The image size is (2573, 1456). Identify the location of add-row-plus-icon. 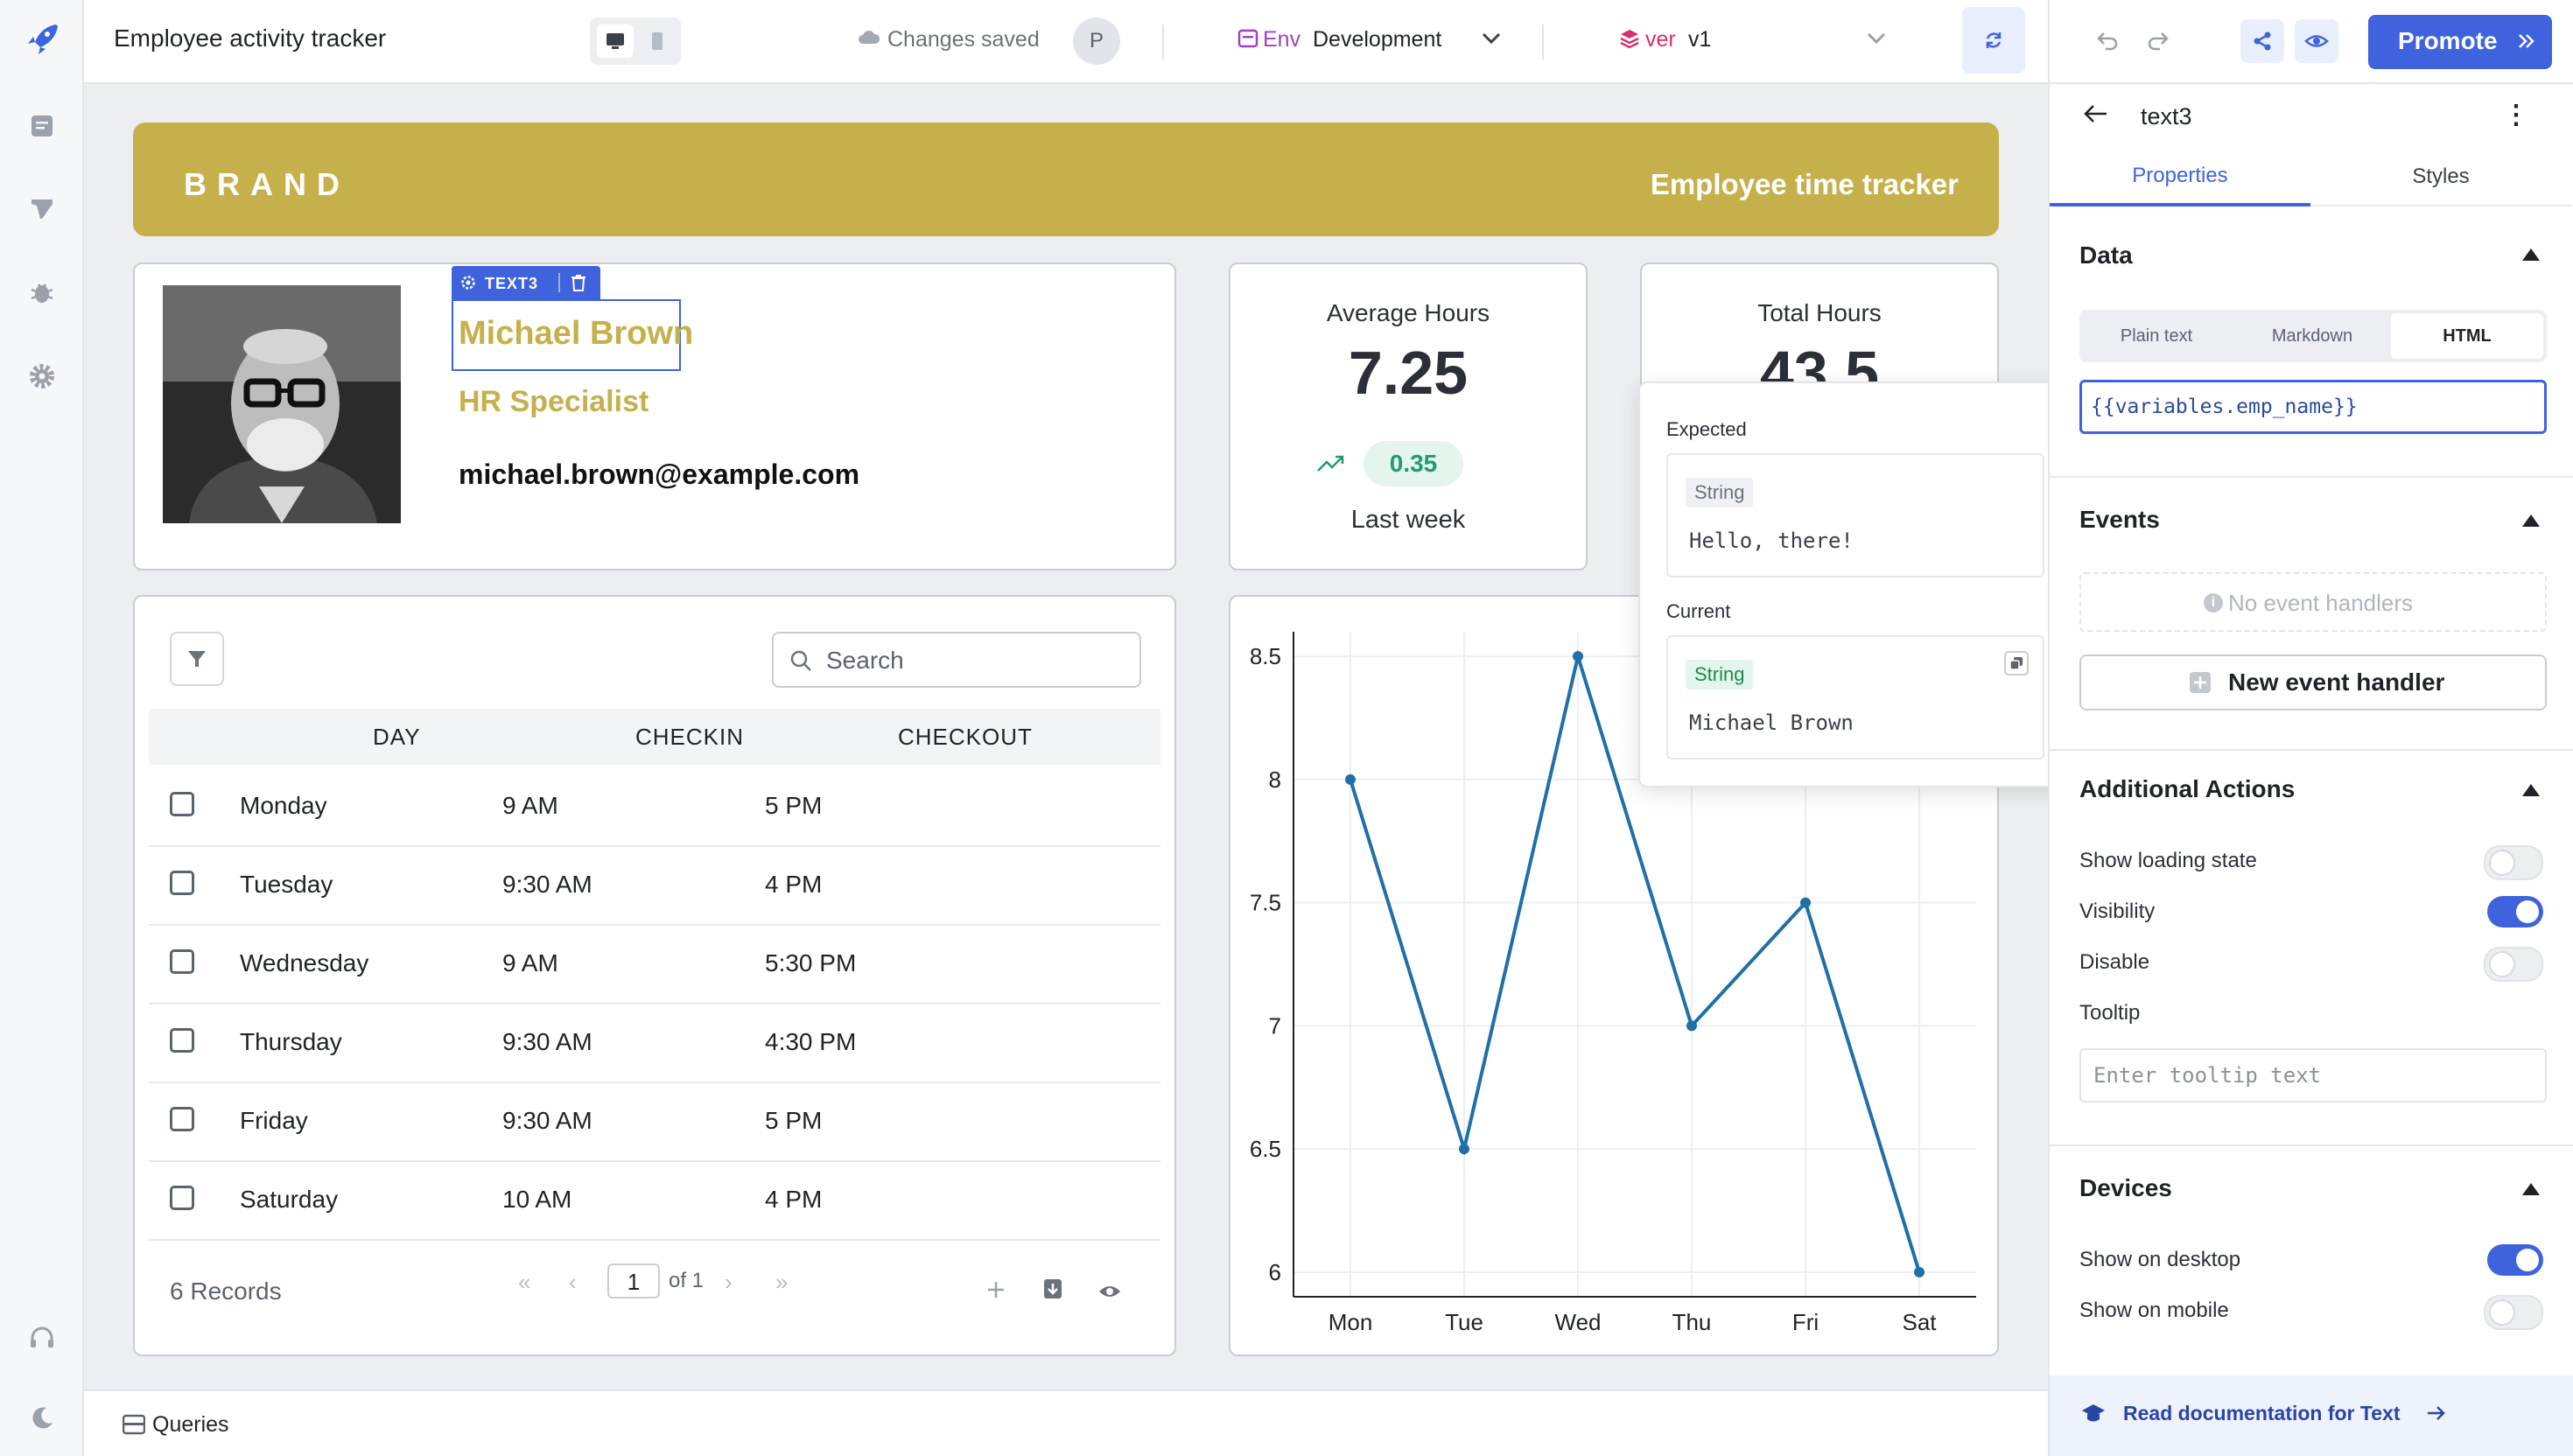
(995, 1289).